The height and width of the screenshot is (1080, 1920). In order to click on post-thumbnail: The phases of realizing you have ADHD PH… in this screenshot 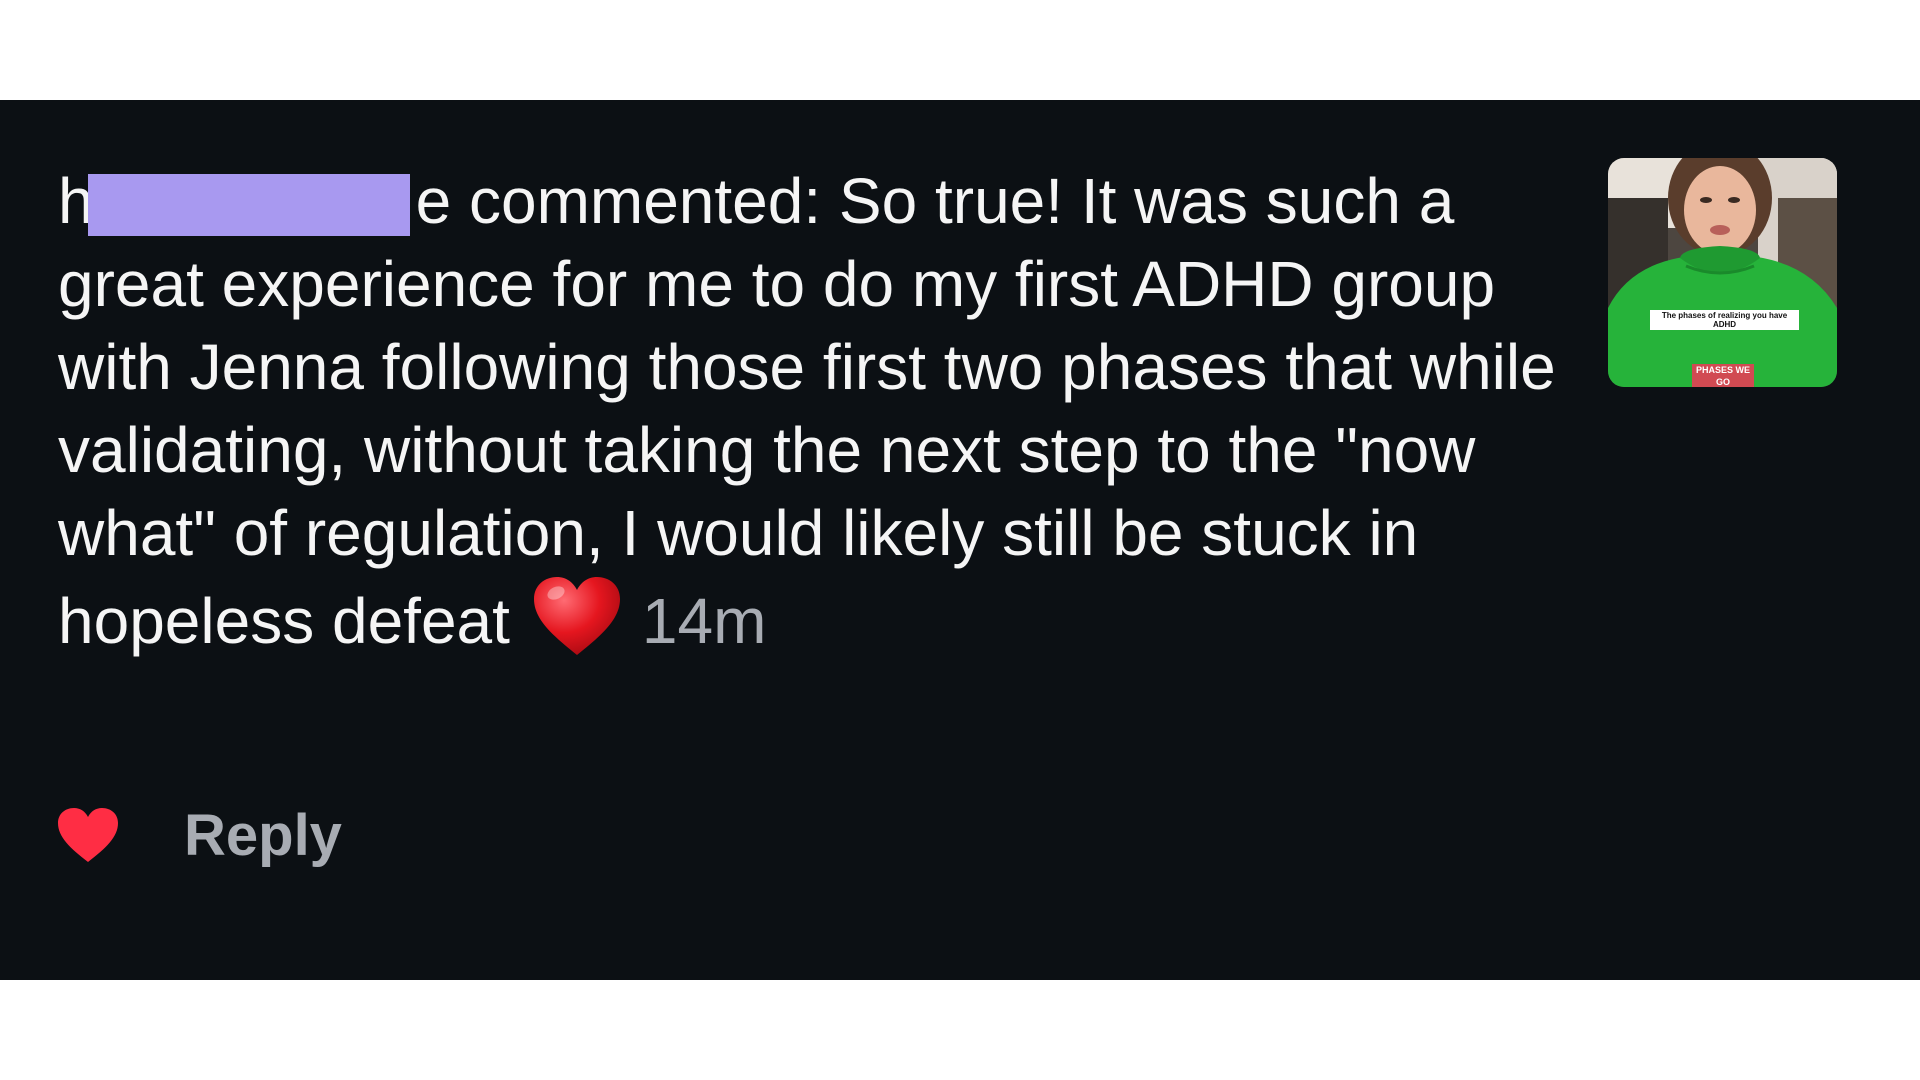, I will do `click(1722, 272)`.